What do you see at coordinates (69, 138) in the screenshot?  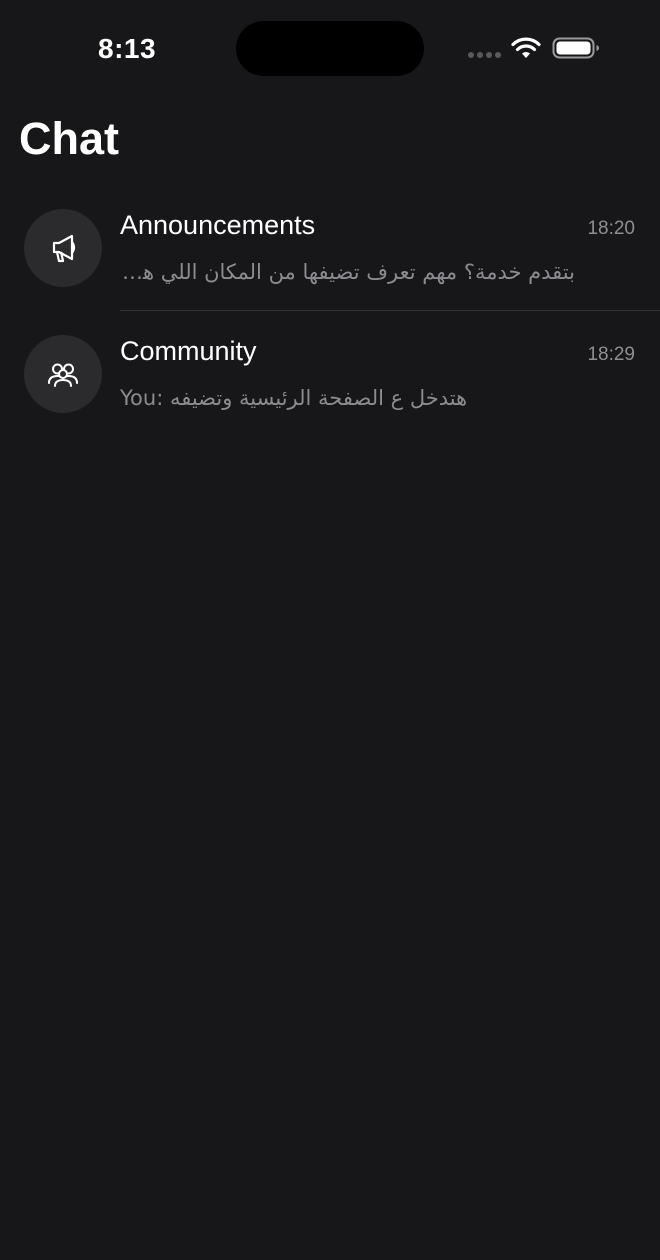 I see `page-title: Chat` at bounding box center [69, 138].